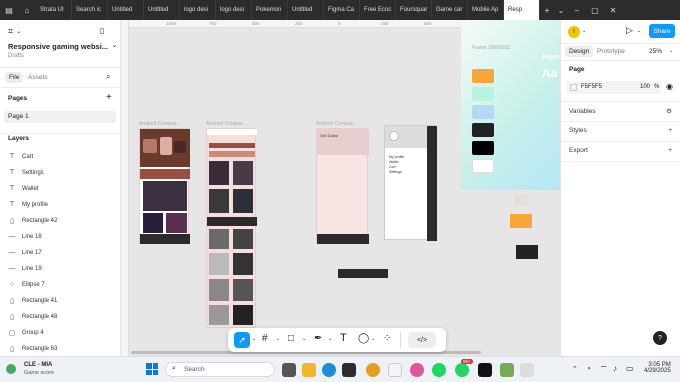  What do you see at coordinates (109, 97) in the screenshot?
I see `add-page-icon: +` at bounding box center [109, 97].